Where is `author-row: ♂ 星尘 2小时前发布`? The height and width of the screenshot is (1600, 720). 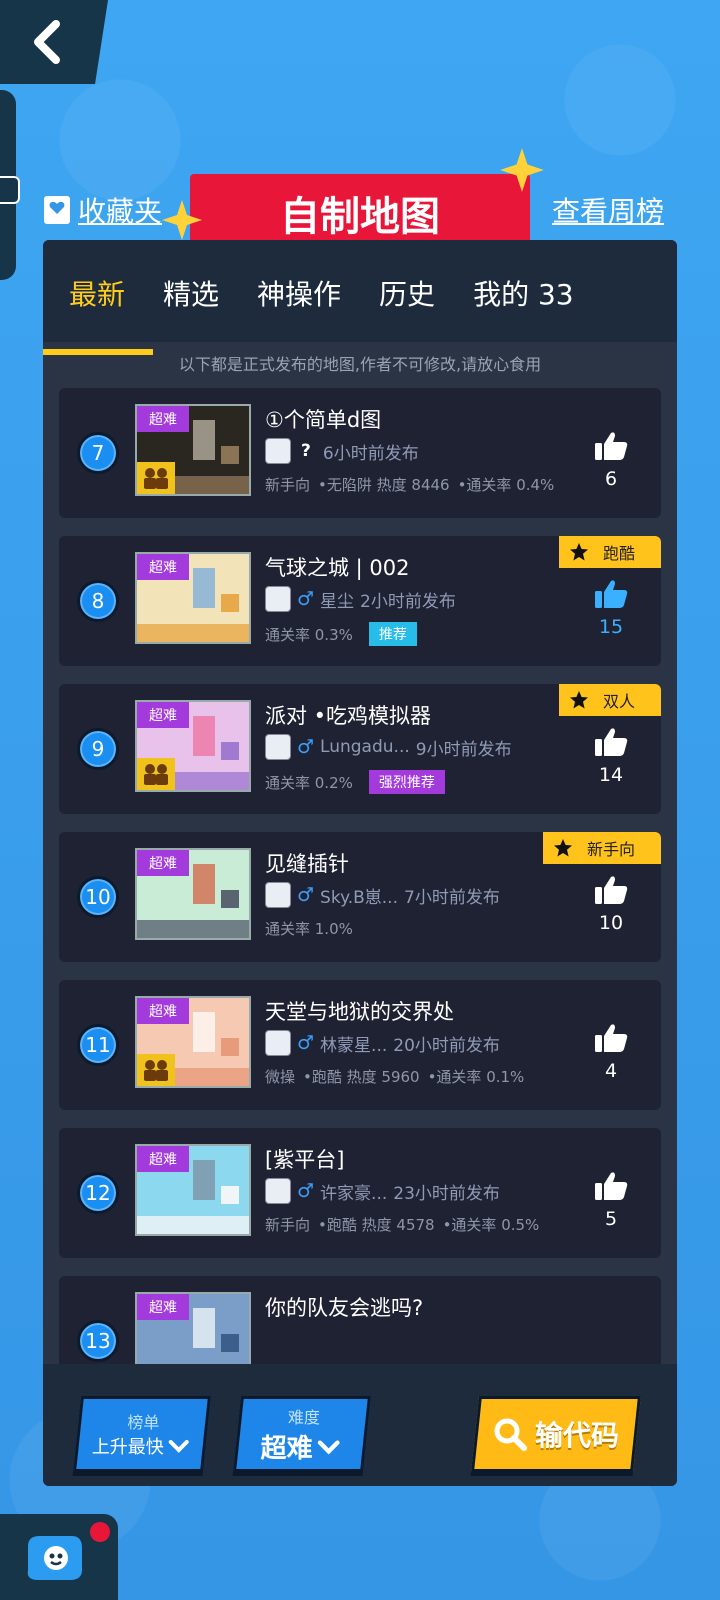
author-row: ♂ 星尘 2小时前发布 is located at coordinates (360, 599).